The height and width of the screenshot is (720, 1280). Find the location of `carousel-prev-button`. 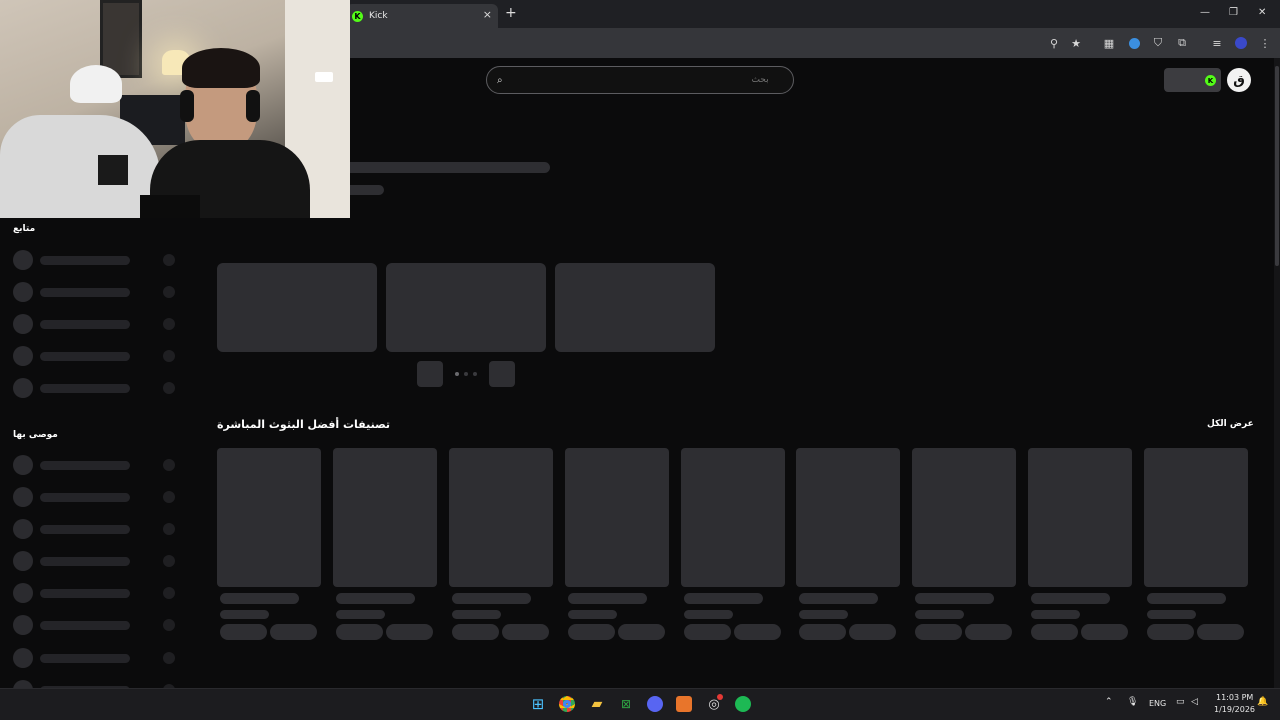

carousel-prev-button is located at coordinates (430, 374).